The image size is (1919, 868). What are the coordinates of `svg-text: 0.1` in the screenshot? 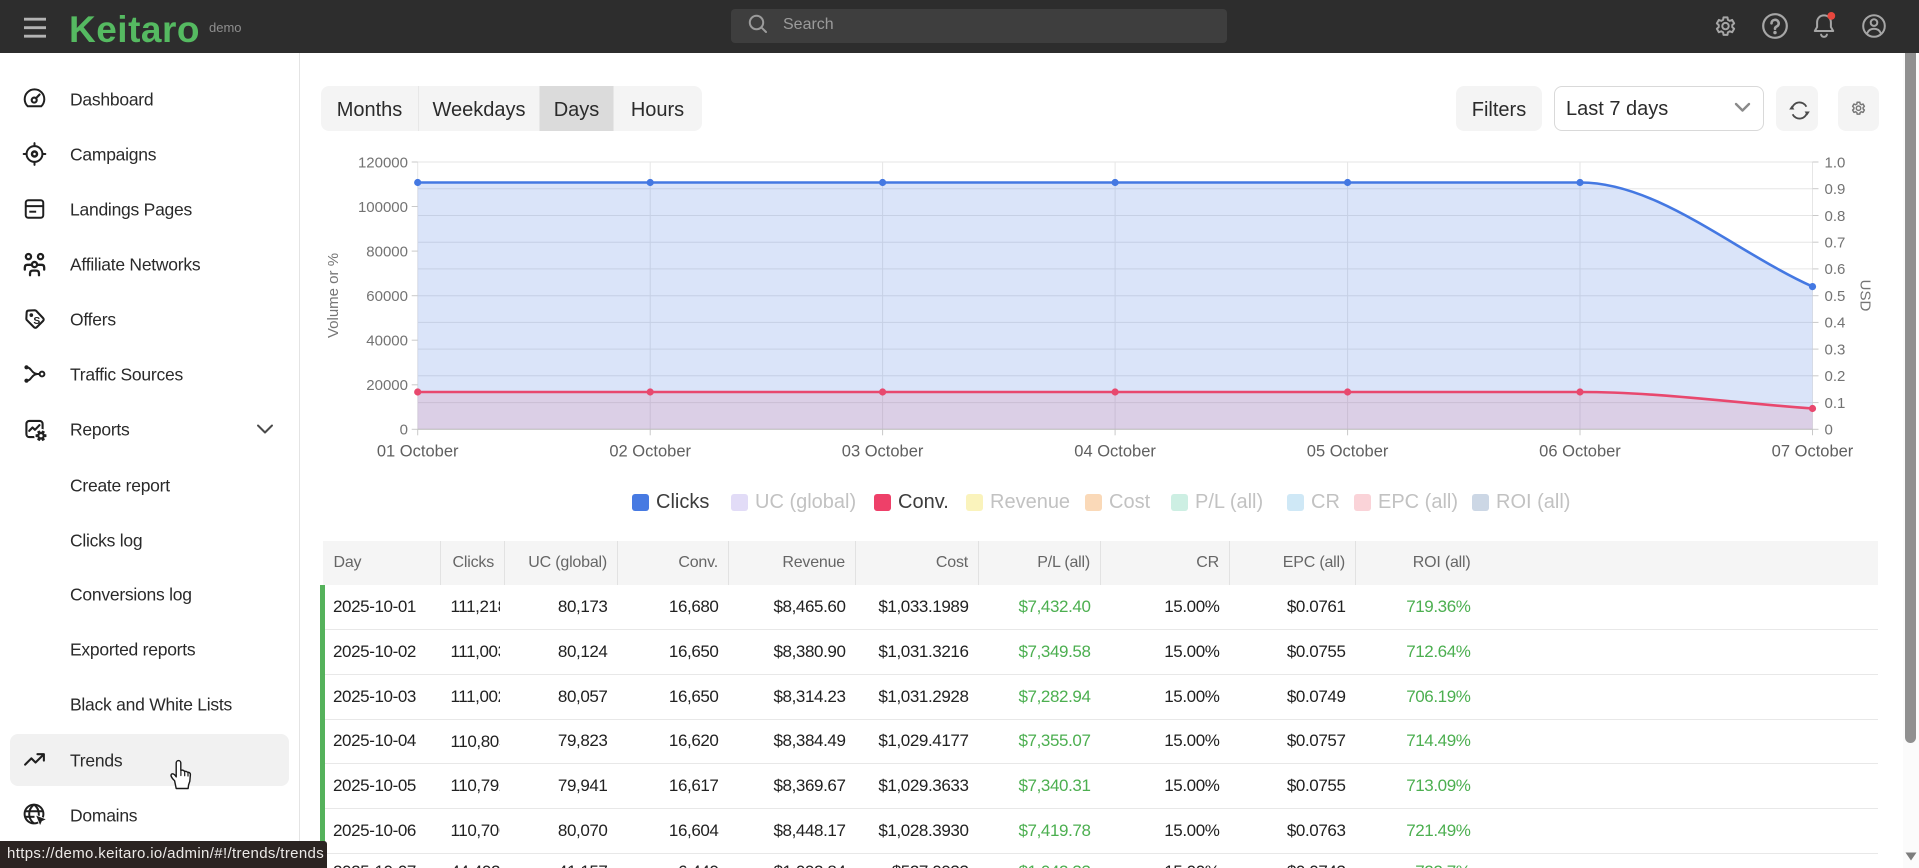 It's located at (1835, 403).